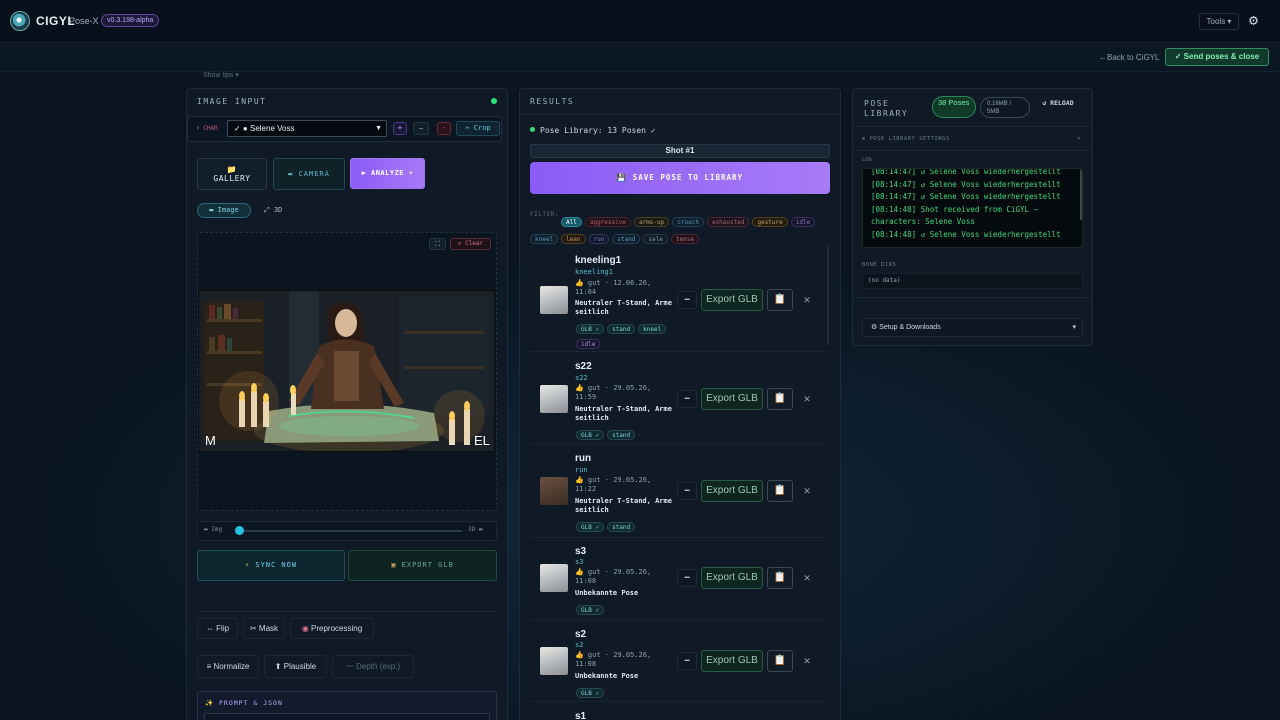  I want to click on prompt-input, so click(347, 716).